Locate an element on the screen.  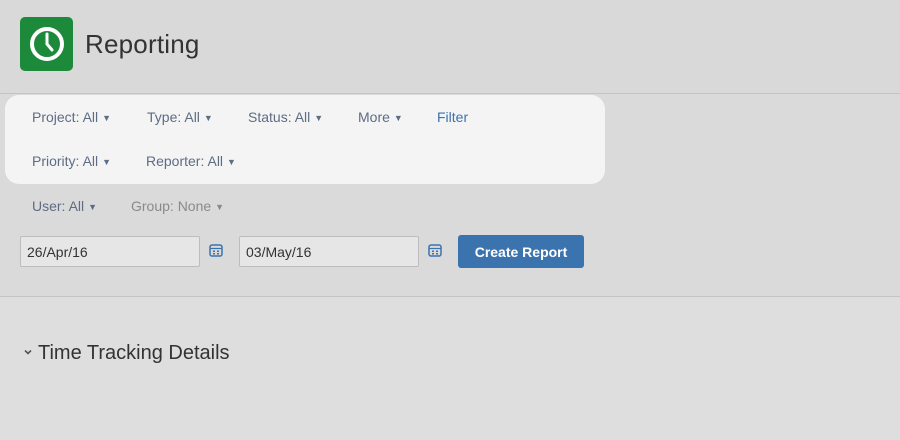
user-filter: User: All ▼ is located at coordinates (64, 206).